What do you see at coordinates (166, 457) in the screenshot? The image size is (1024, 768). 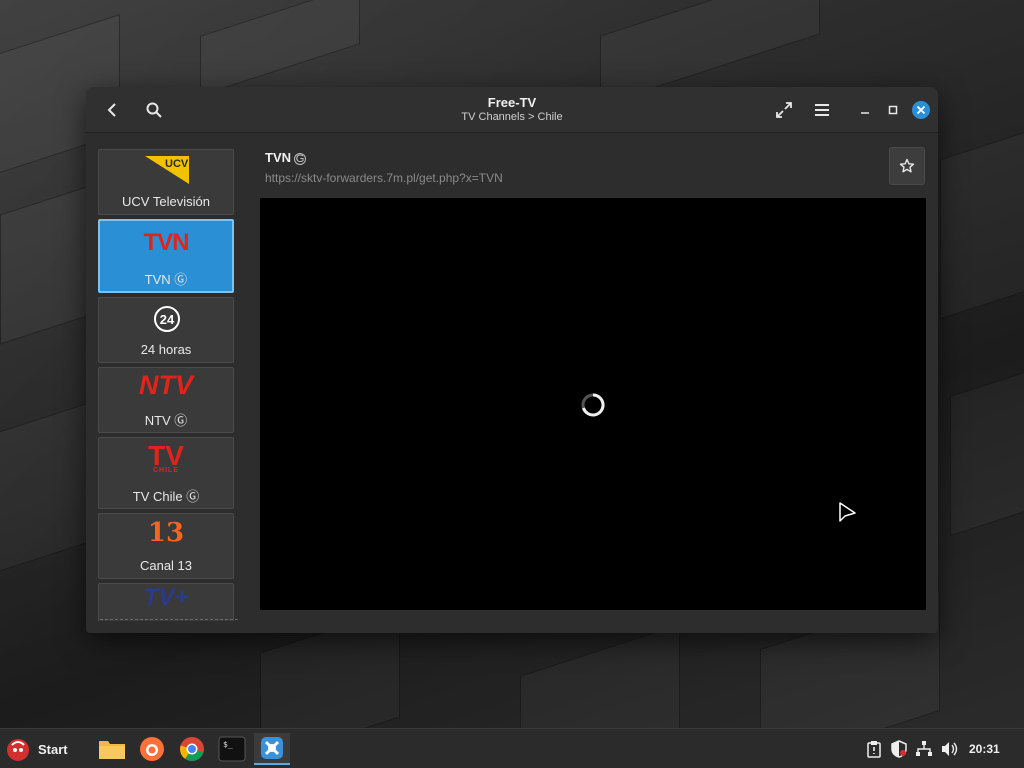 I see `tv-chile-logo-icon: TV CHILE` at bounding box center [166, 457].